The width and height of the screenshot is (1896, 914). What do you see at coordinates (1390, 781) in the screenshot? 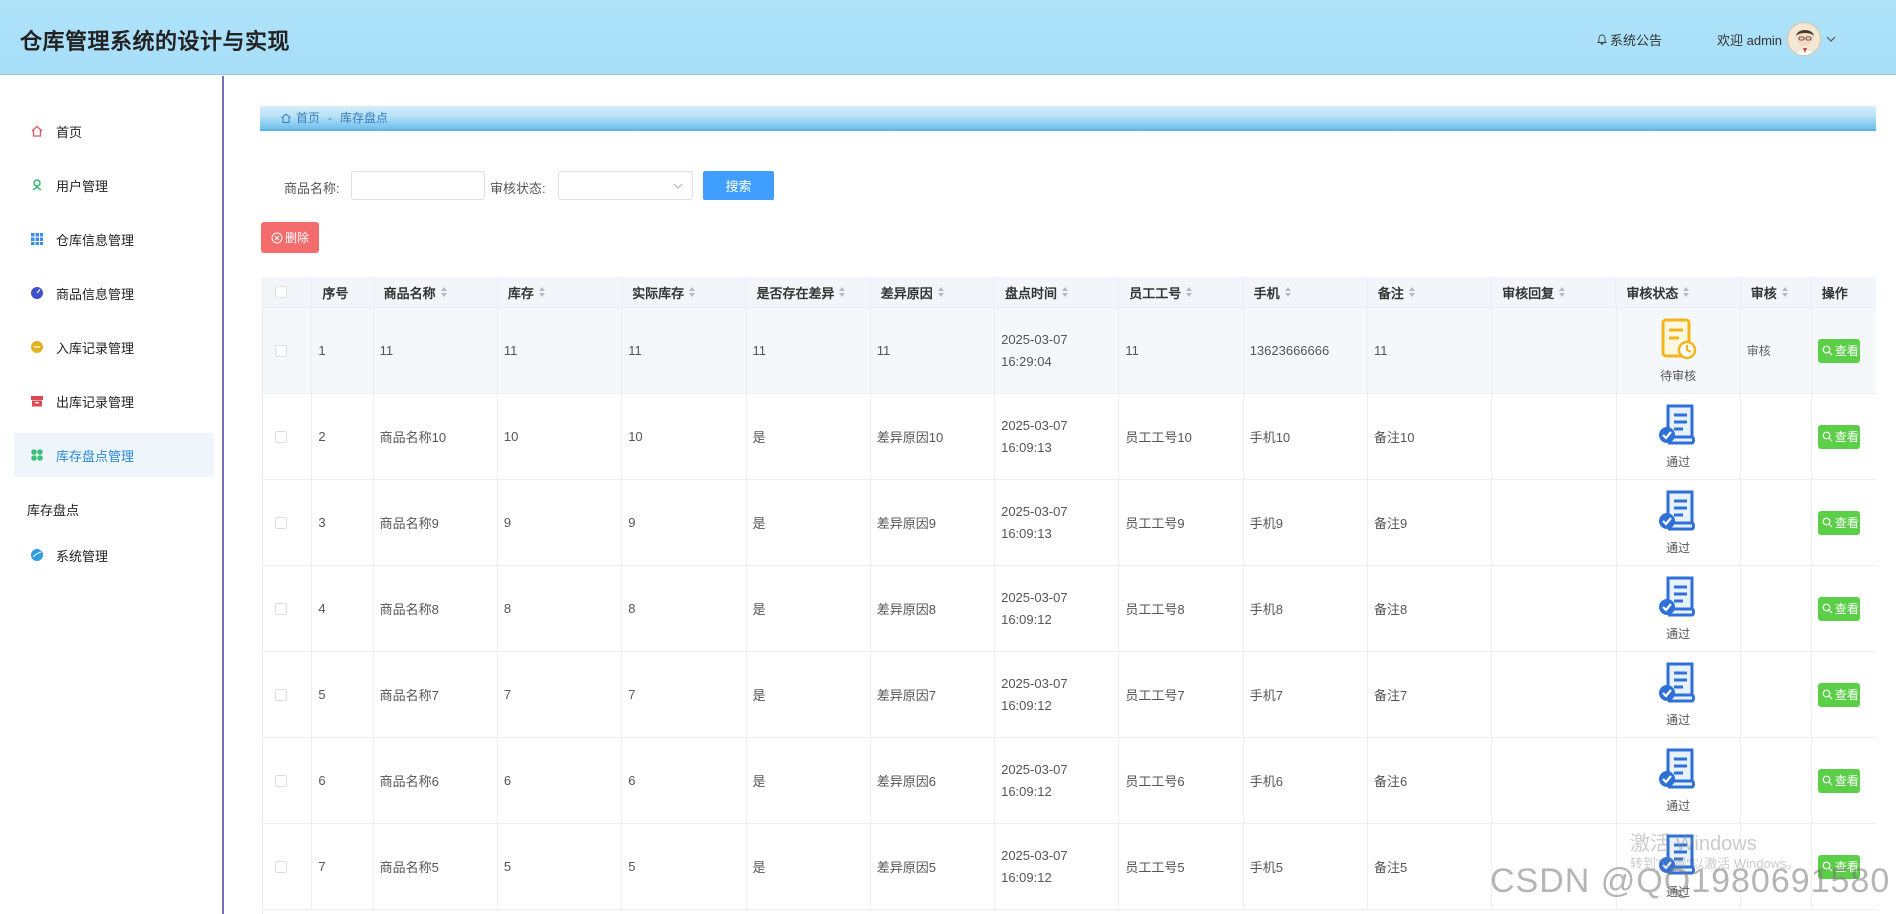
I see `cell-text: 备注6` at bounding box center [1390, 781].